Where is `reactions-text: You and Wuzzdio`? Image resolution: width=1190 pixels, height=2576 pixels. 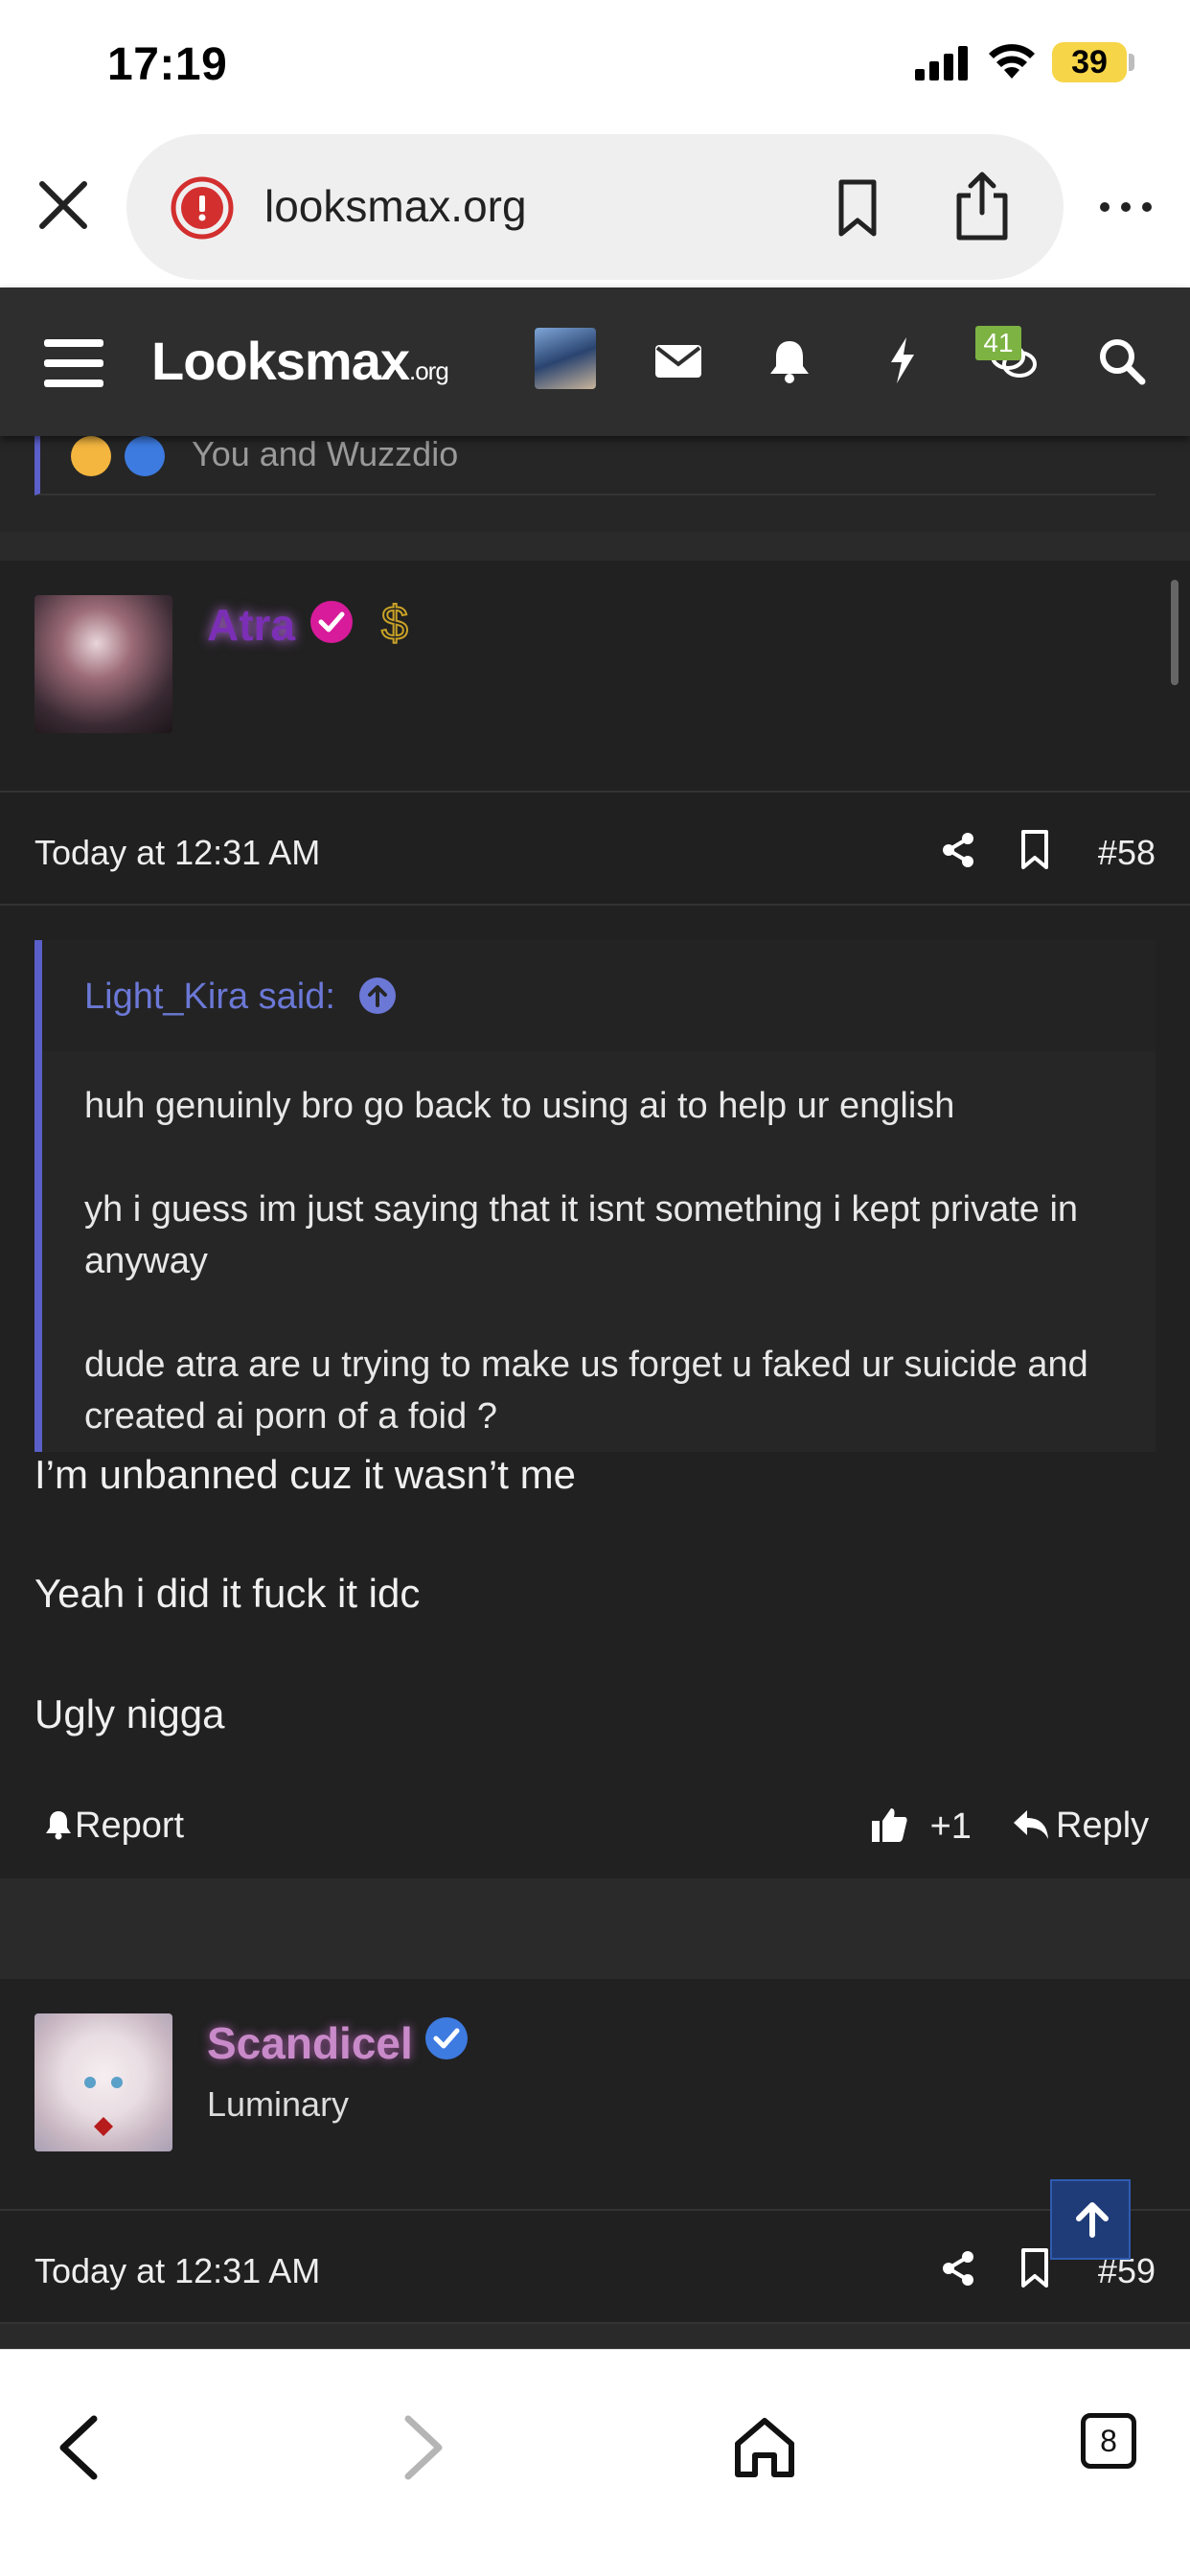
reactions-text: You and Wuzzdio is located at coordinates (326, 454).